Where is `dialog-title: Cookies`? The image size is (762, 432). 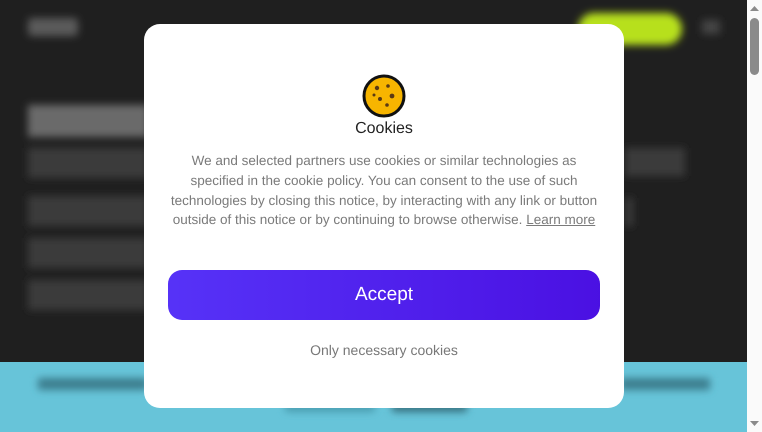
dialog-title: Cookies is located at coordinates (384, 129).